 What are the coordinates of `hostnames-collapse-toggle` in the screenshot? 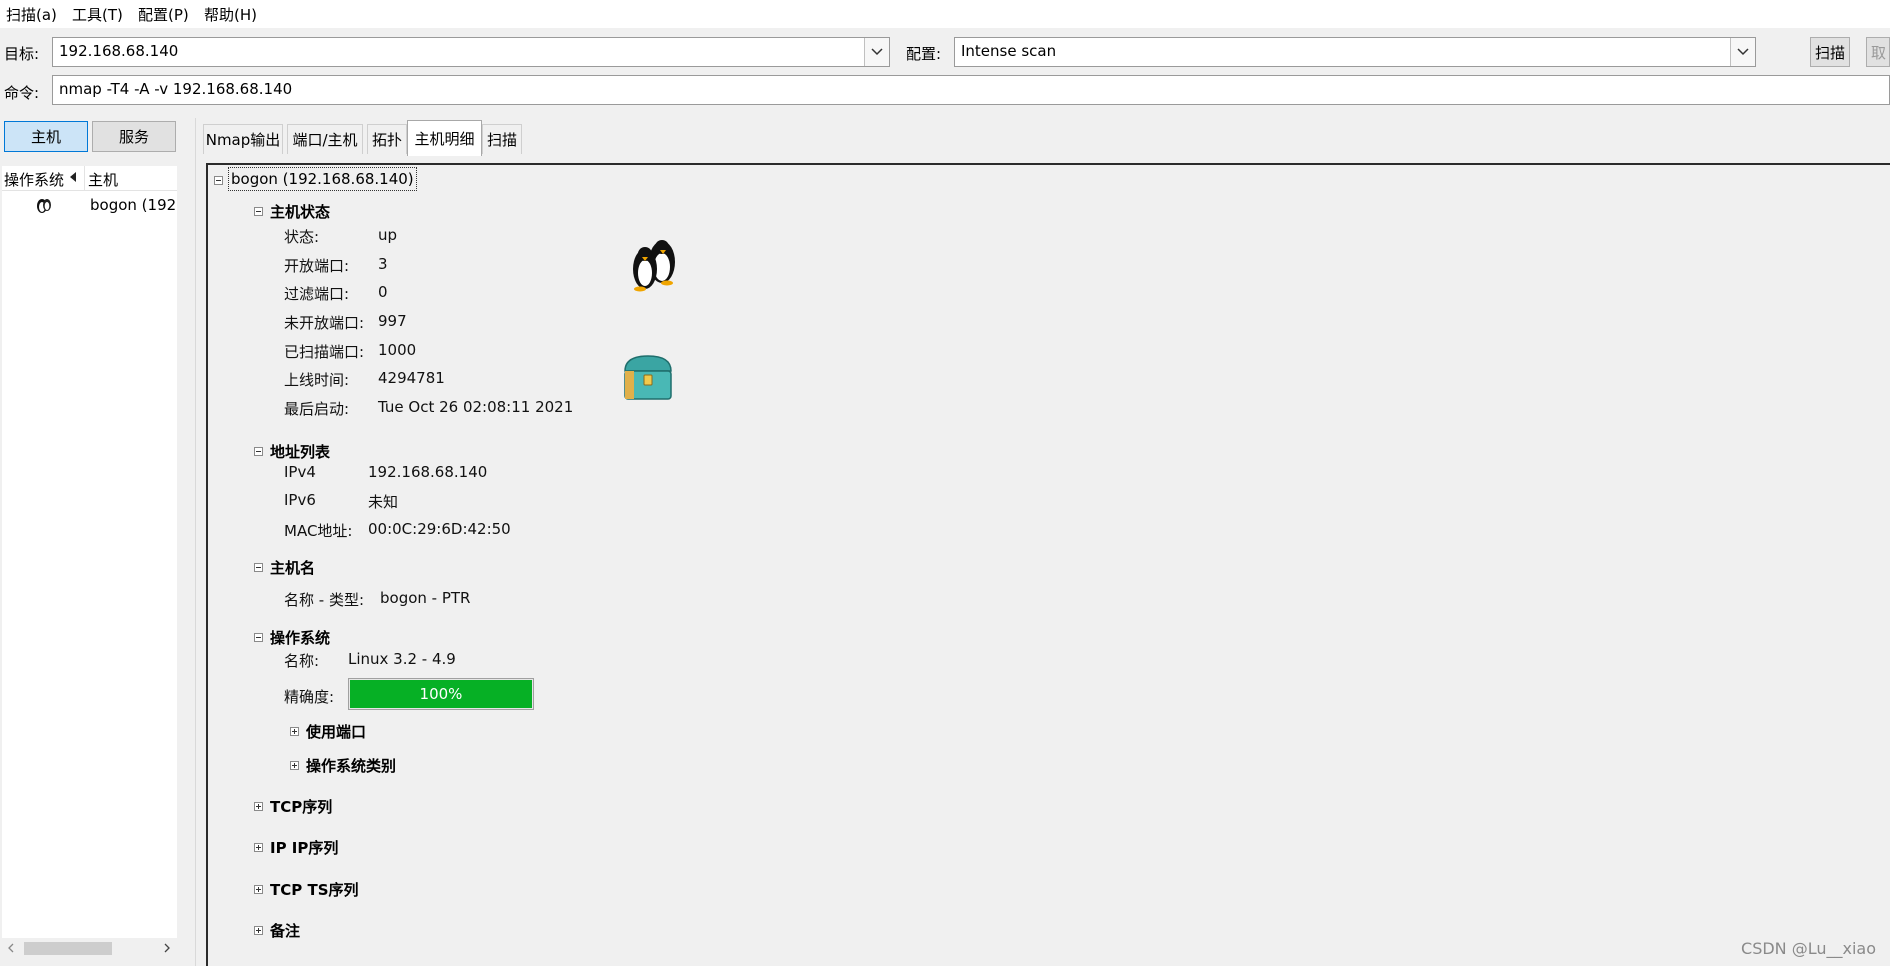 It's located at (258, 567).